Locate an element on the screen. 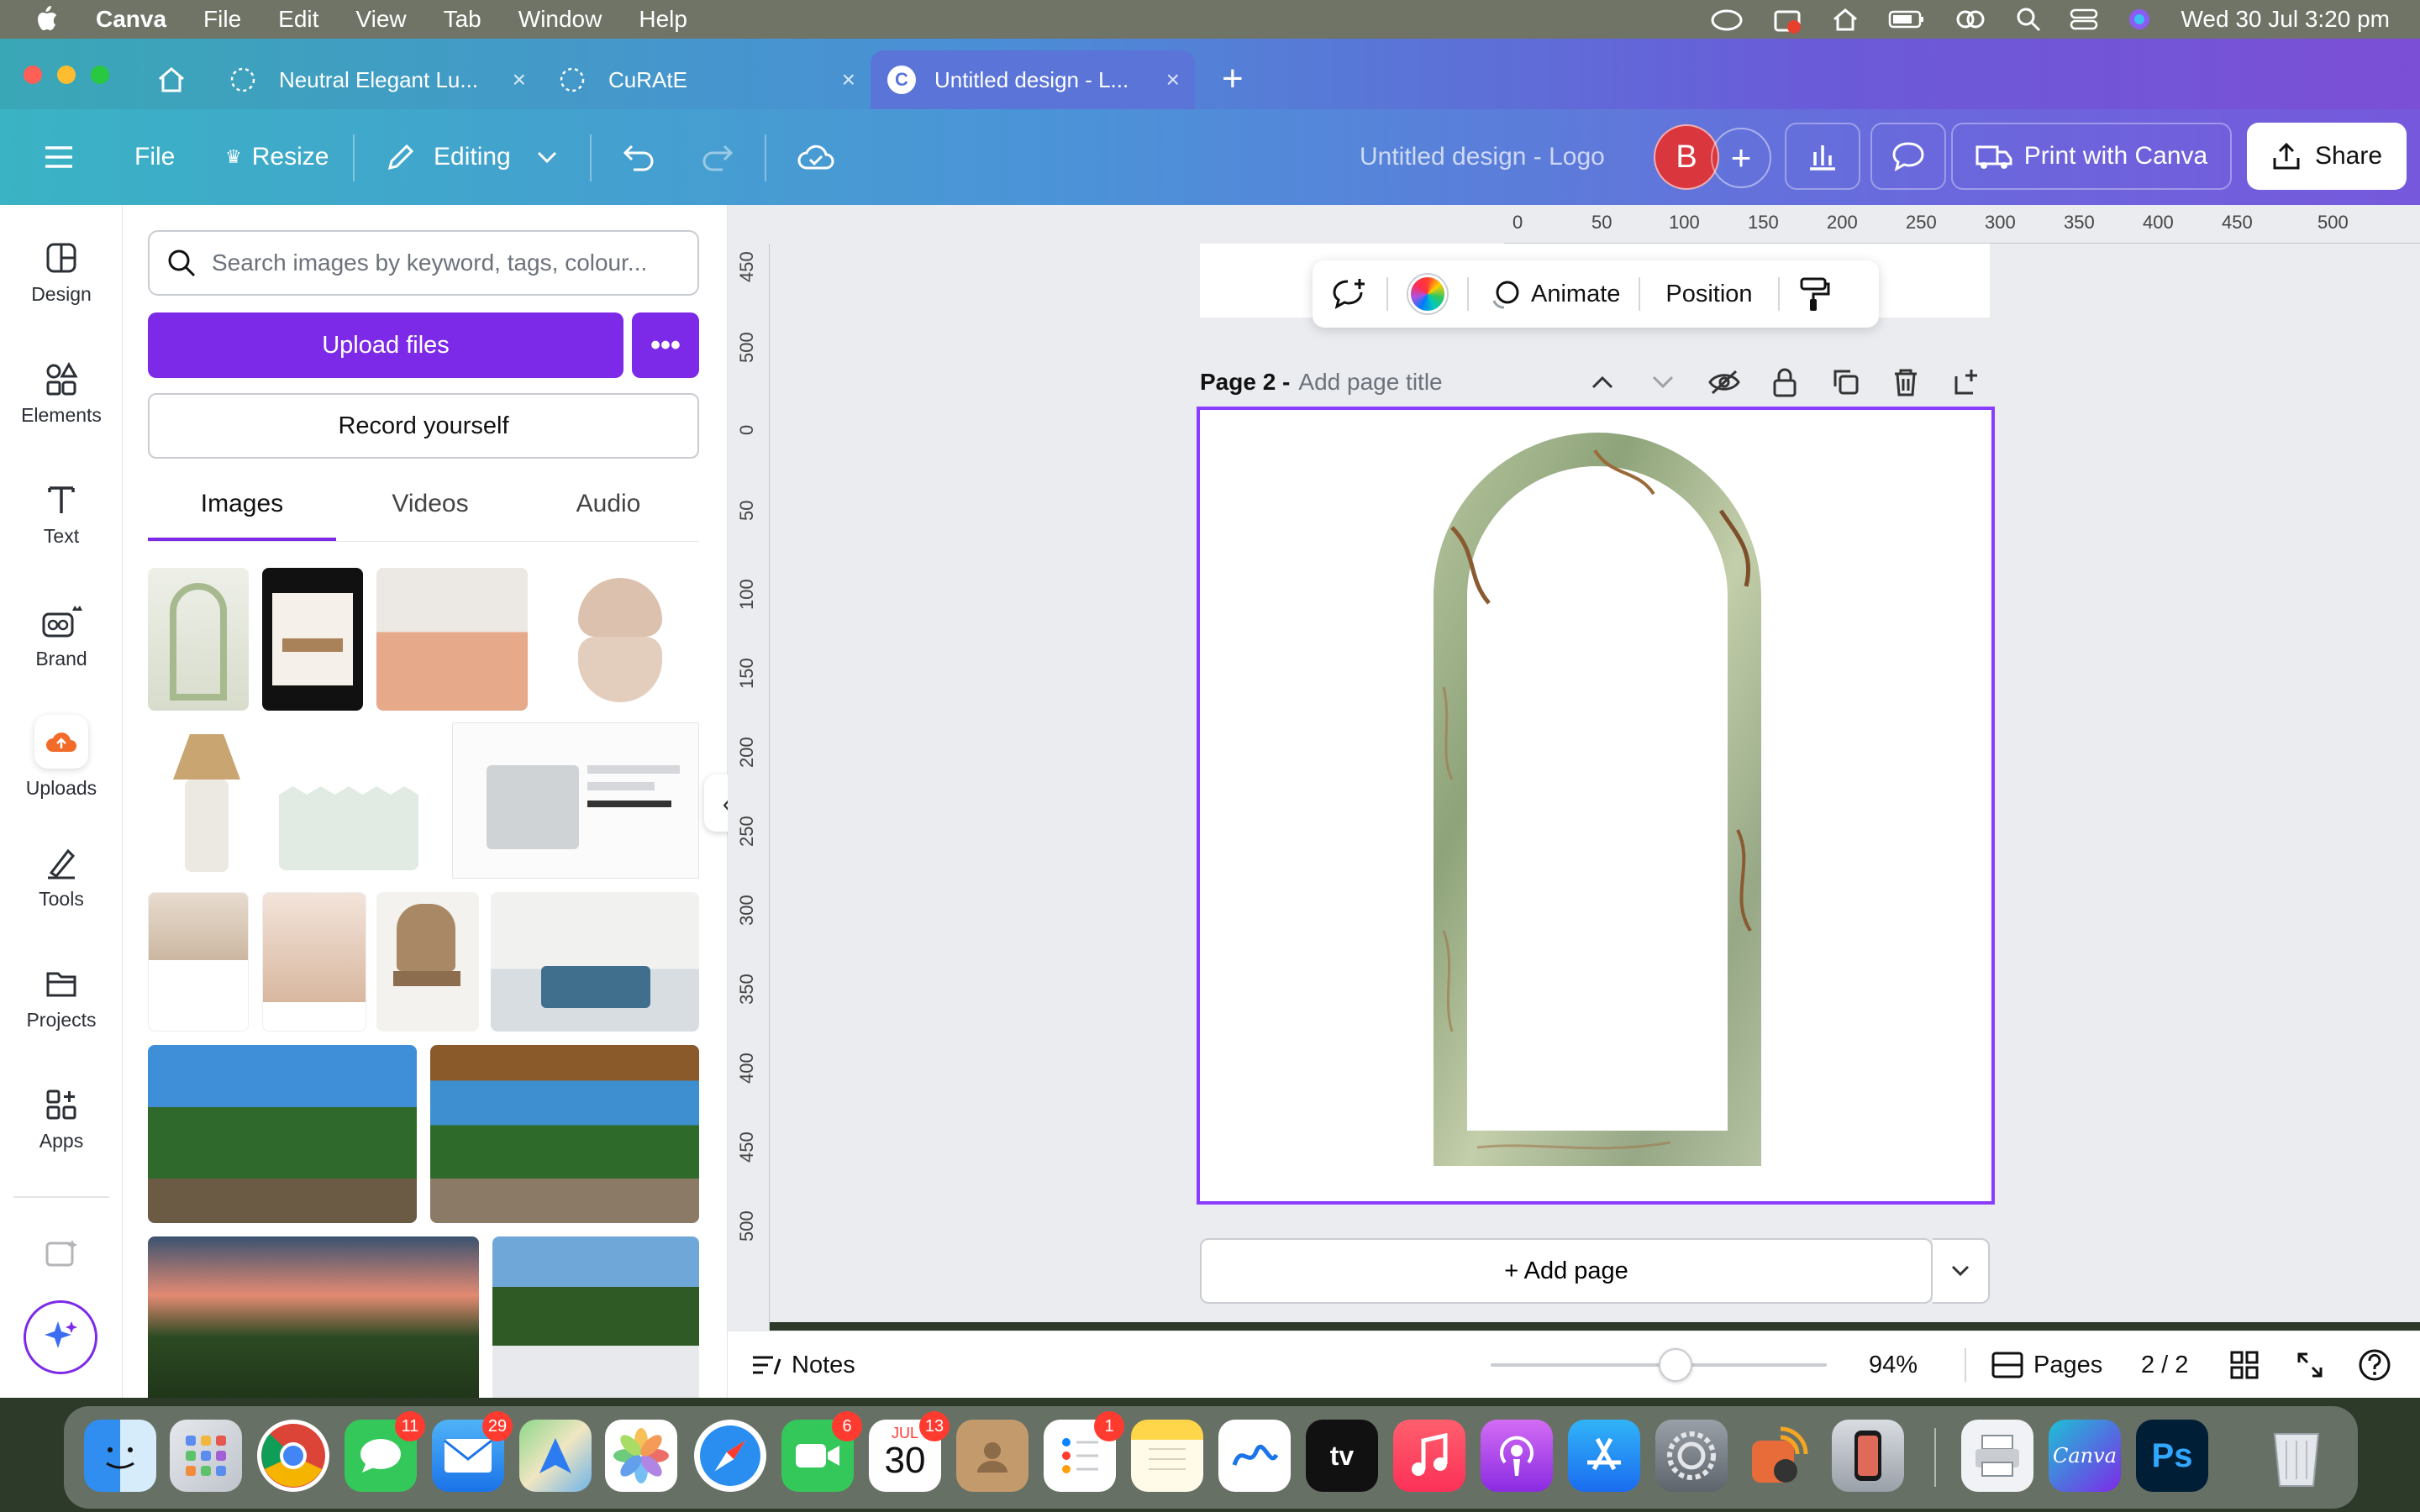  copy-style-icon is located at coordinates (1814, 294).